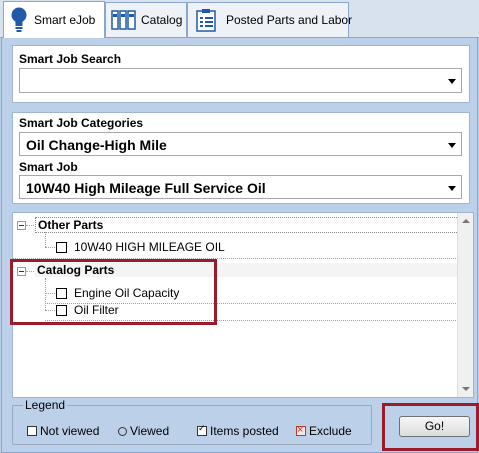 This screenshot has height=453, width=479. I want to click on scroll-up-icon, so click(466, 221).